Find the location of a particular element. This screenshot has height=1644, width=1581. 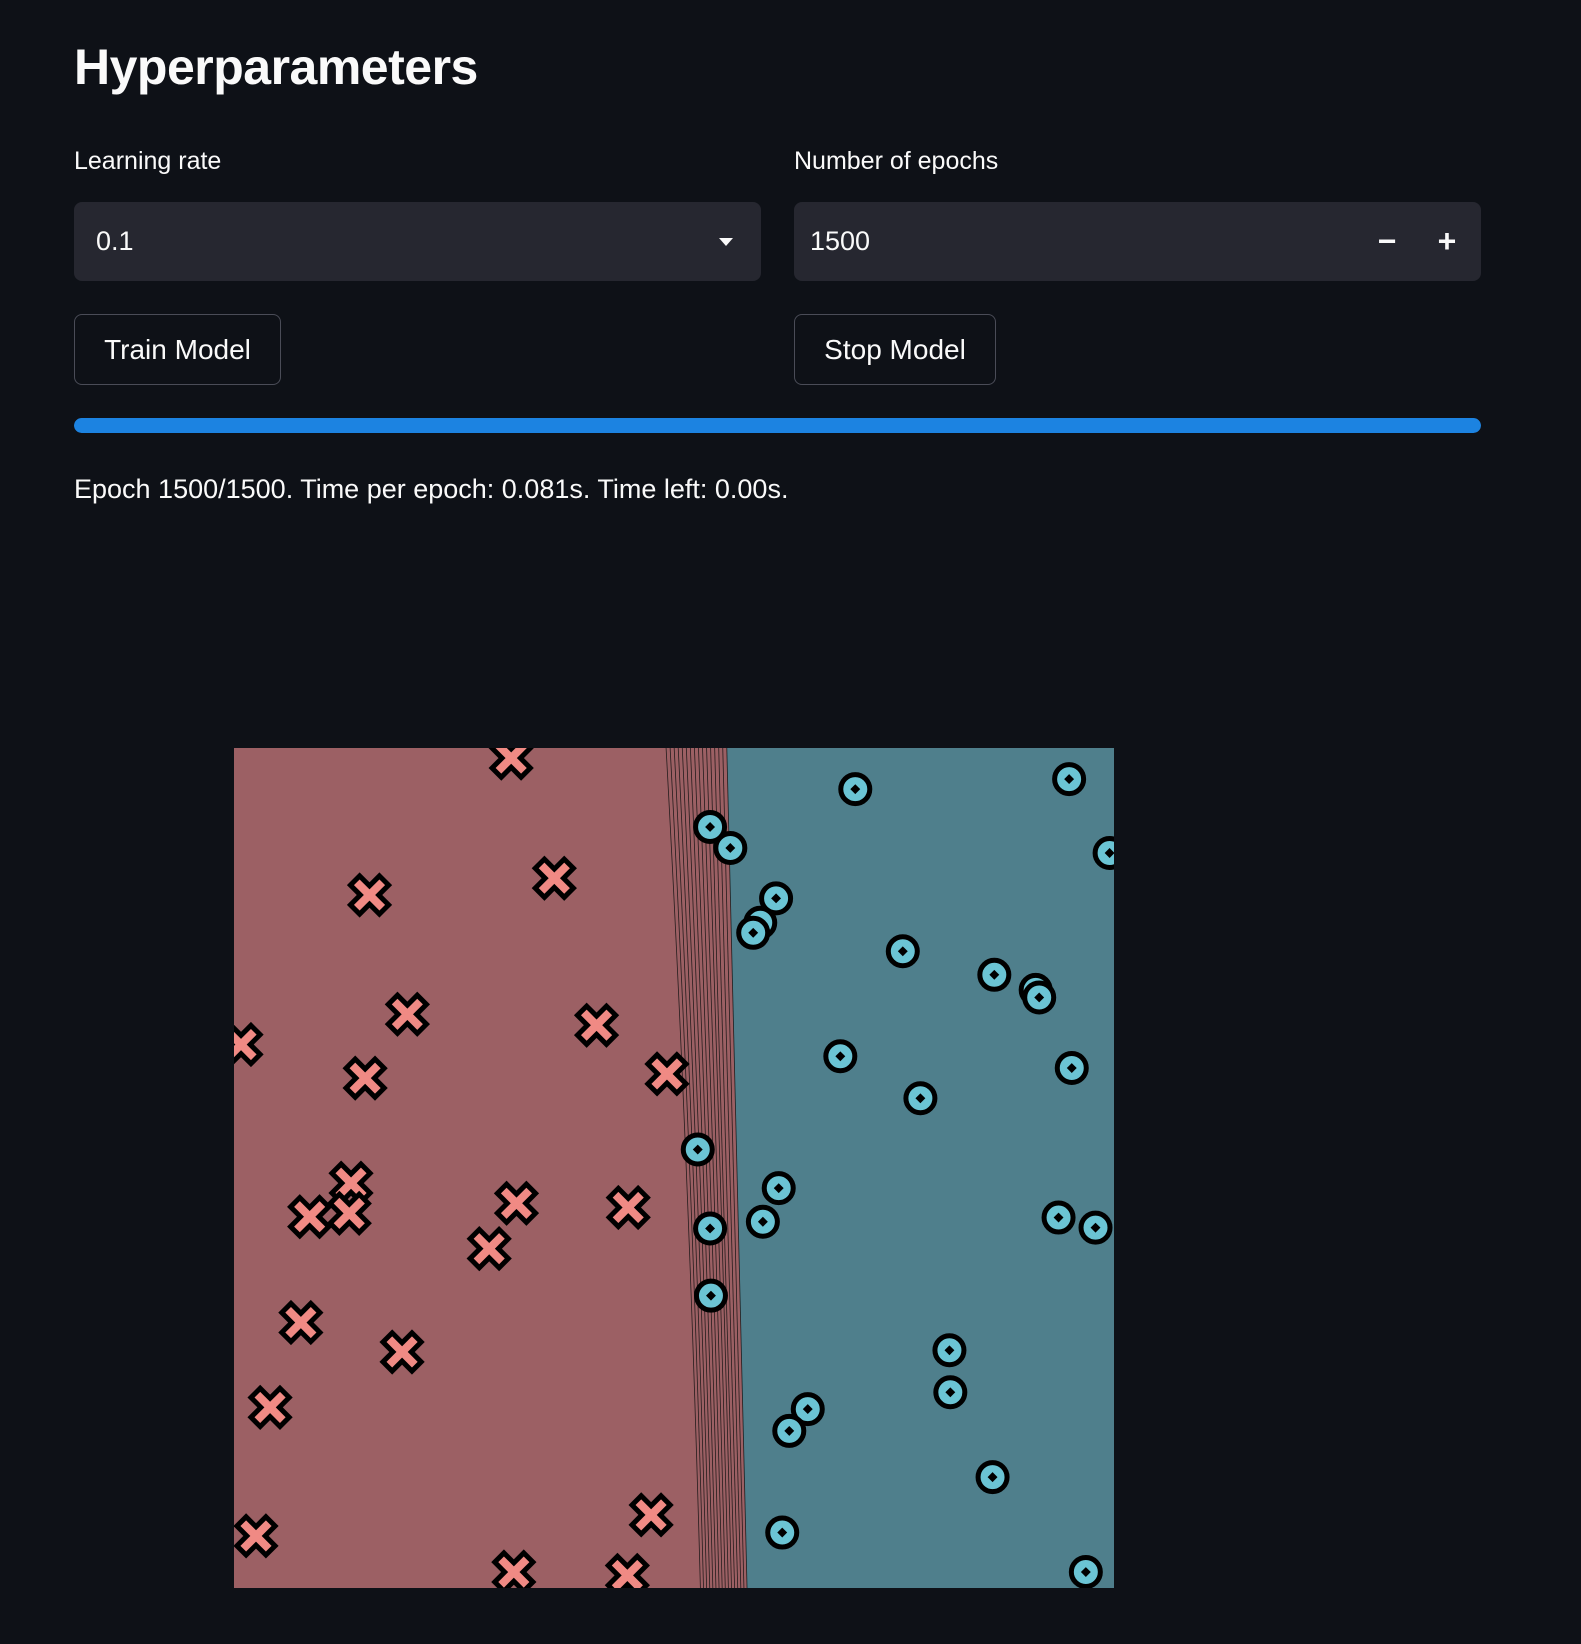

epochs-label: Number of epochs is located at coordinates (896, 161).